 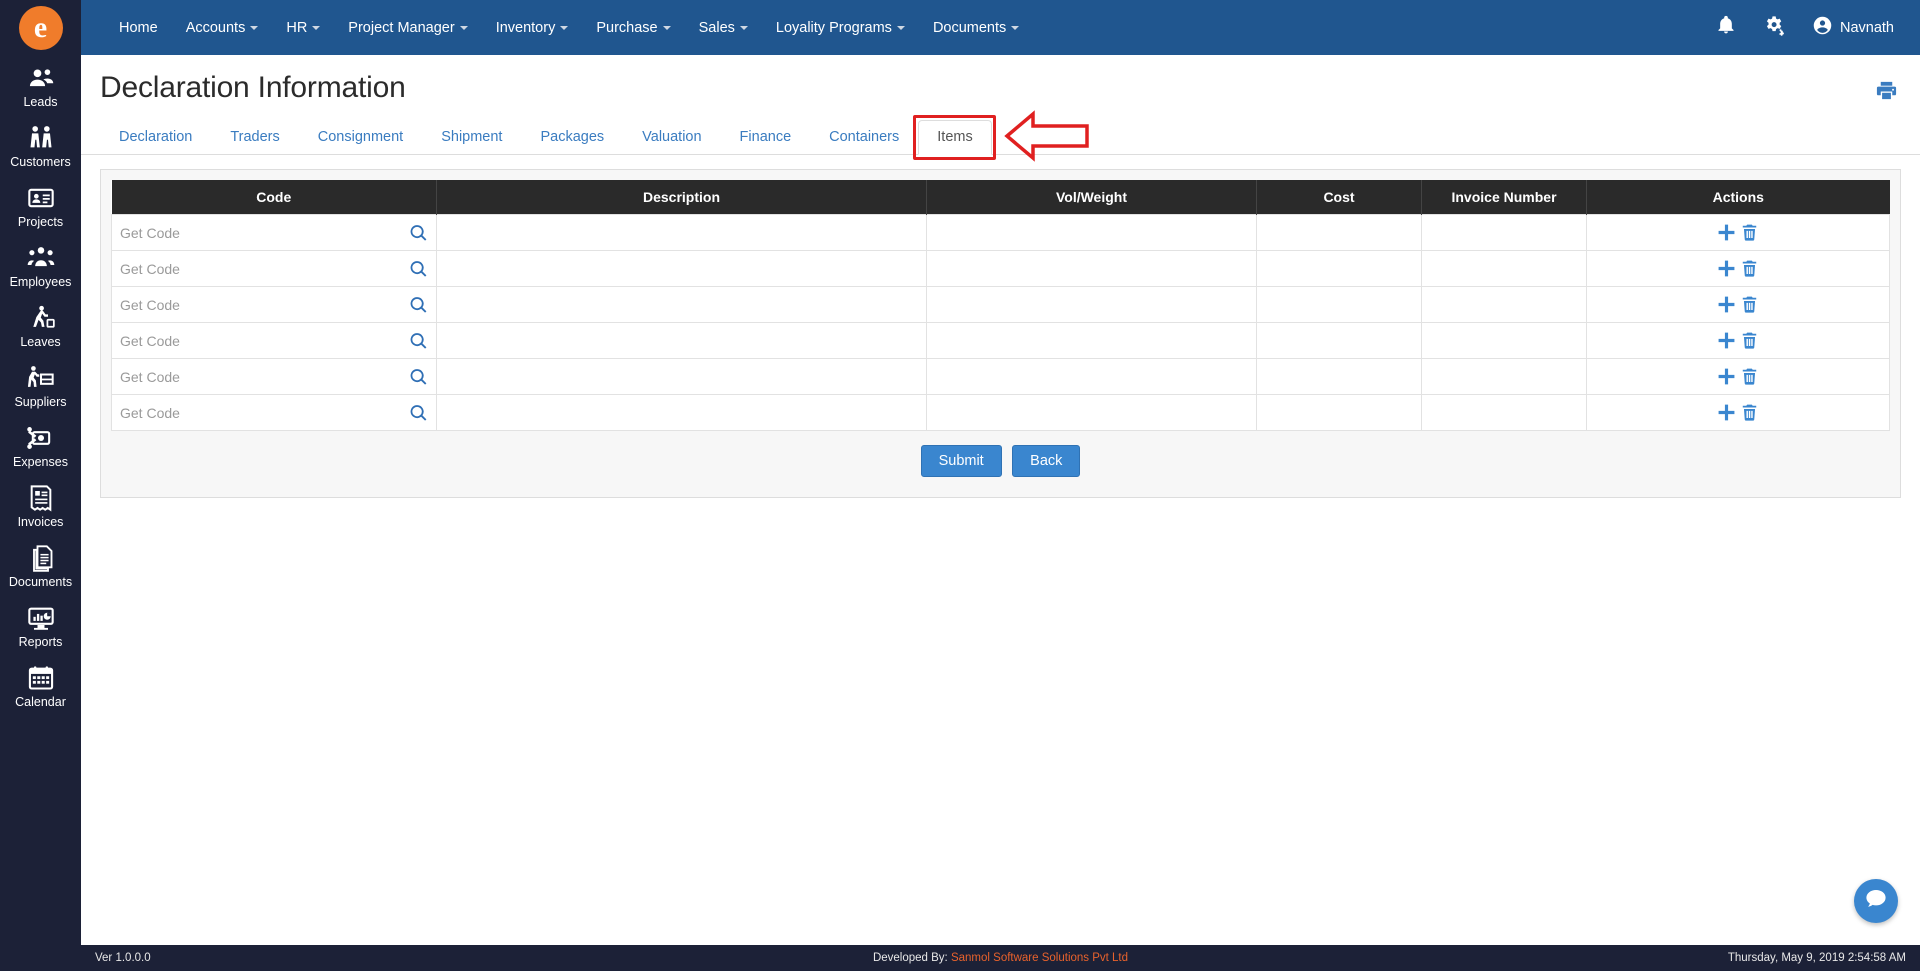 What do you see at coordinates (360, 137) in the screenshot?
I see `tab-consignment: Consignment` at bounding box center [360, 137].